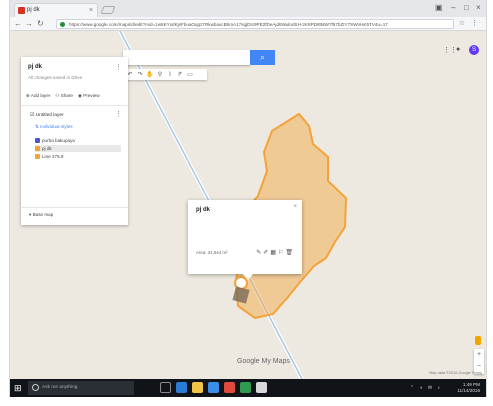 The image size is (493, 406). I want to click on minimize-button: –, so click(453, 7).